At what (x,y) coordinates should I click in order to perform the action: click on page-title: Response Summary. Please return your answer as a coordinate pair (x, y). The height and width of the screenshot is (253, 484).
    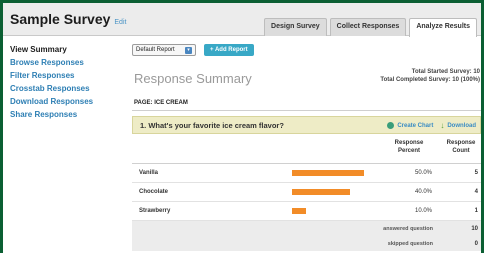
    Looking at the image, I should click on (193, 78).